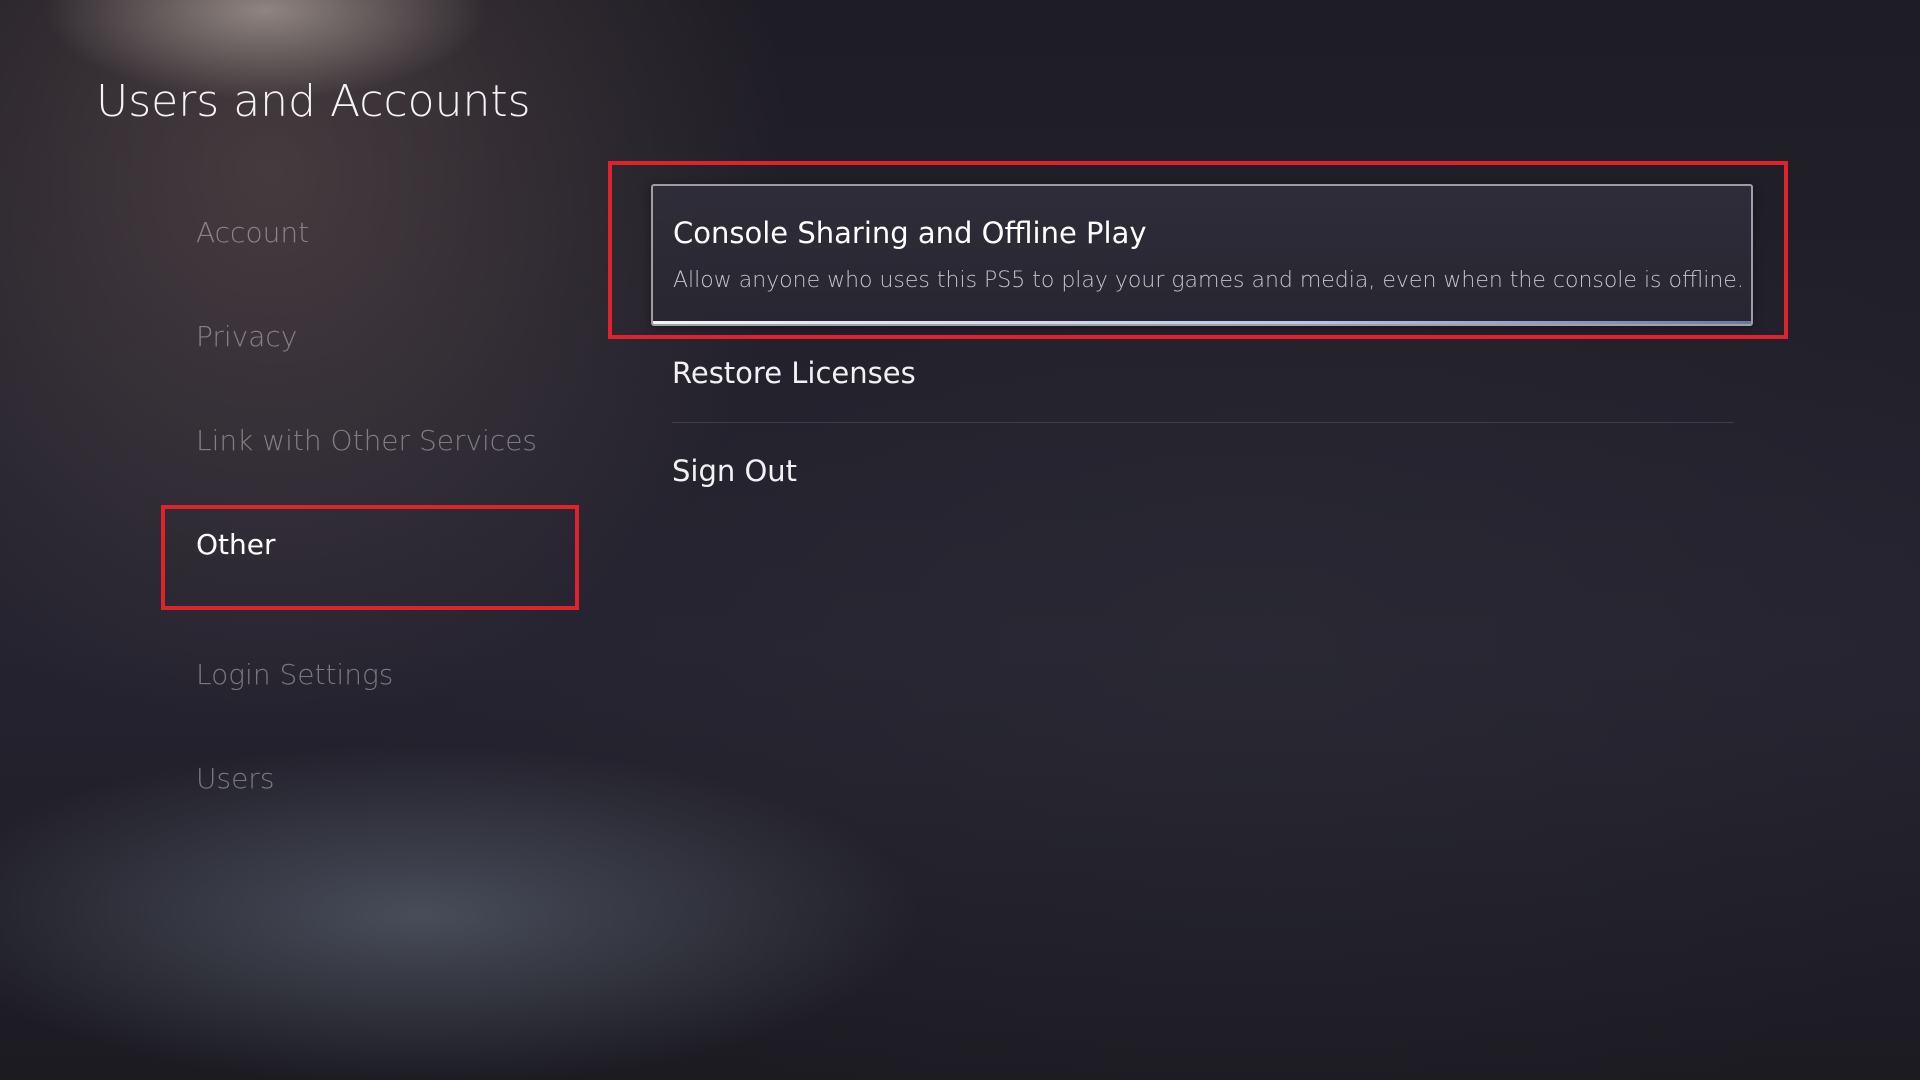 The image size is (1920, 1080). I want to click on sign-out-item: Sign Out, so click(734, 471).